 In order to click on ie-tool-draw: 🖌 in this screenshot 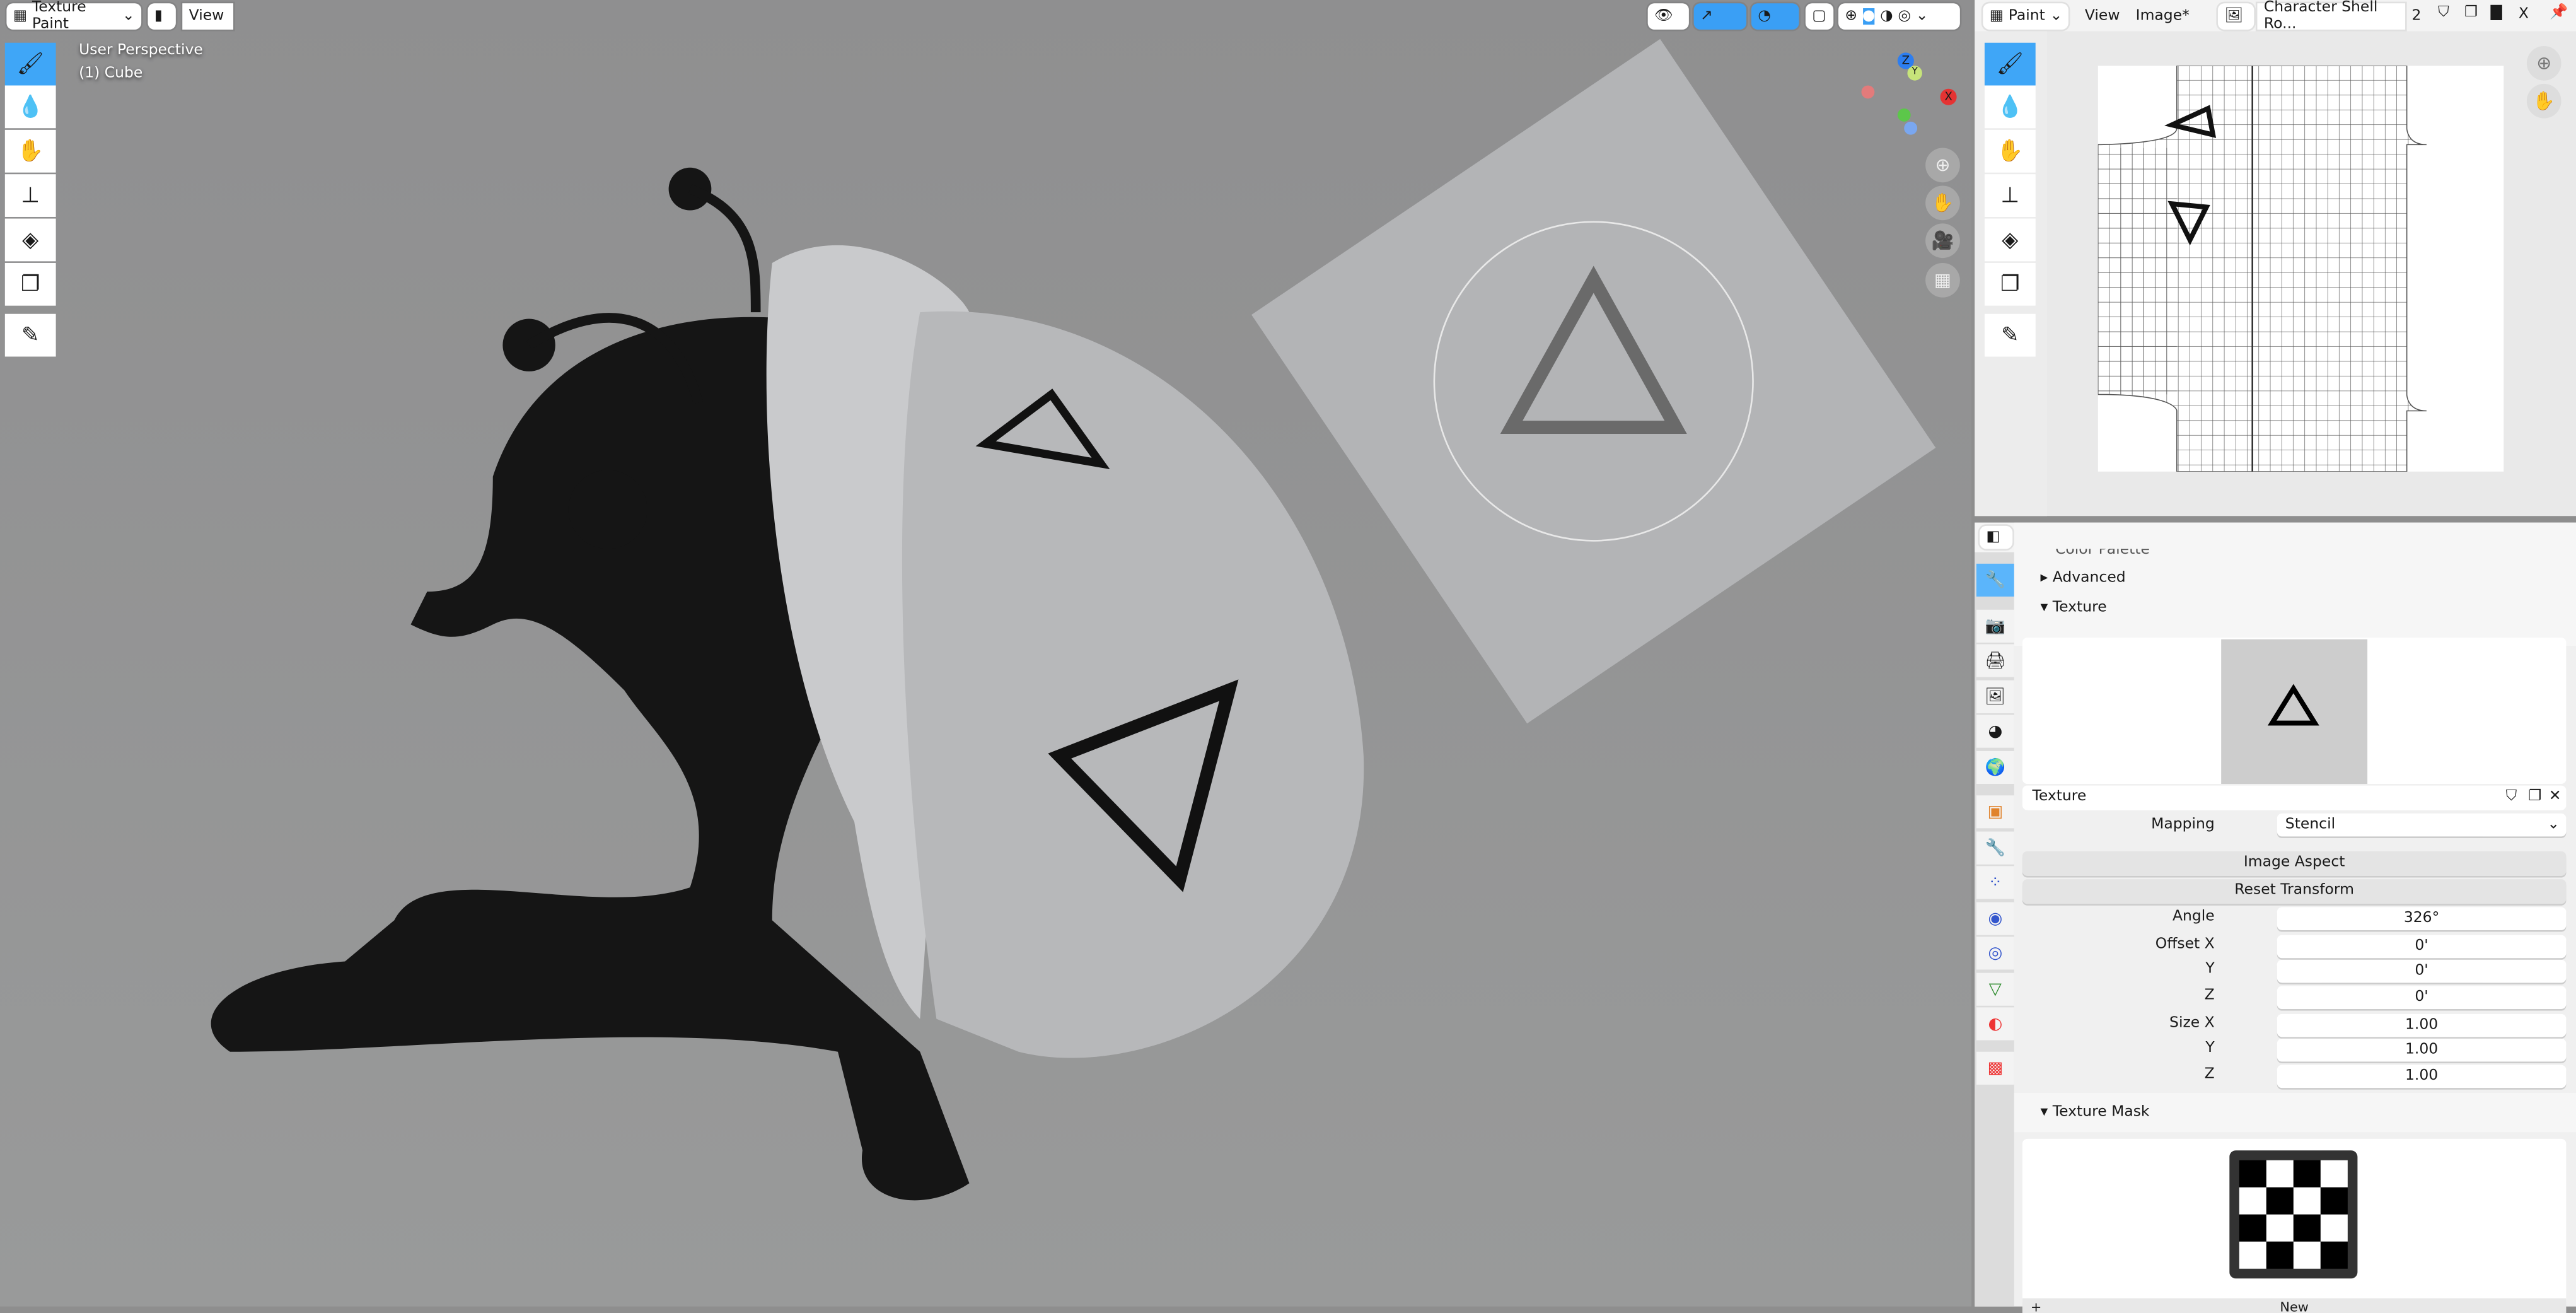, I will do `click(2010, 64)`.